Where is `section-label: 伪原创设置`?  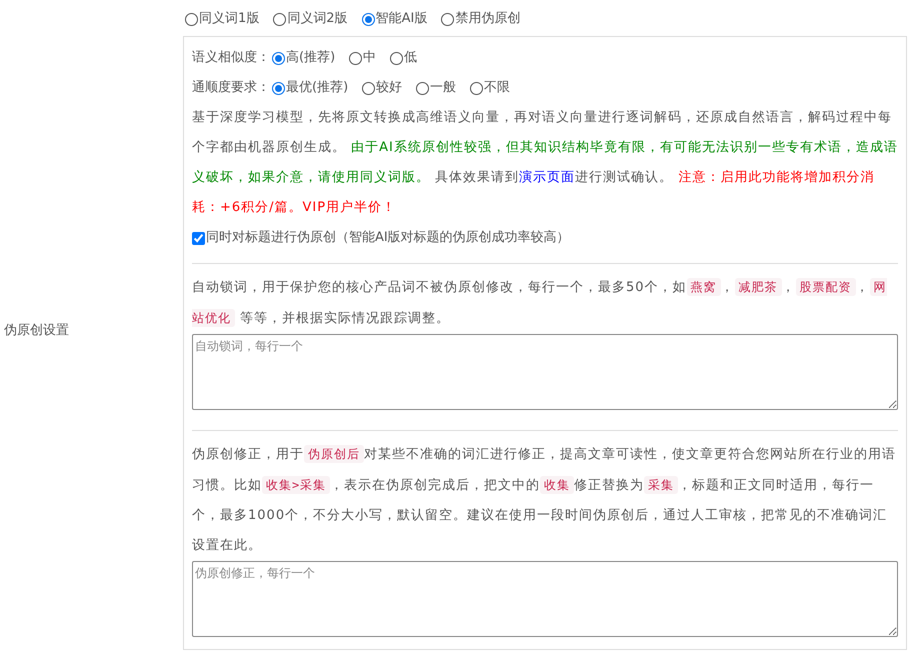
section-label: 伪原创设置 is located at coordinates (36, 331).